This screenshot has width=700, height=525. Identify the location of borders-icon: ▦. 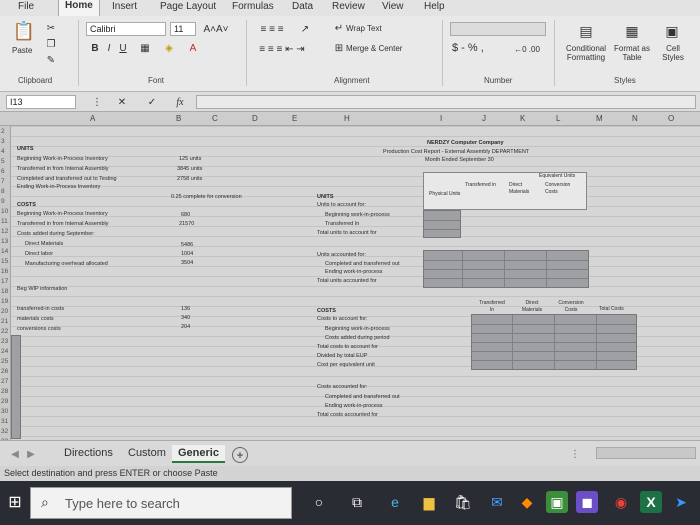
(145, 48).